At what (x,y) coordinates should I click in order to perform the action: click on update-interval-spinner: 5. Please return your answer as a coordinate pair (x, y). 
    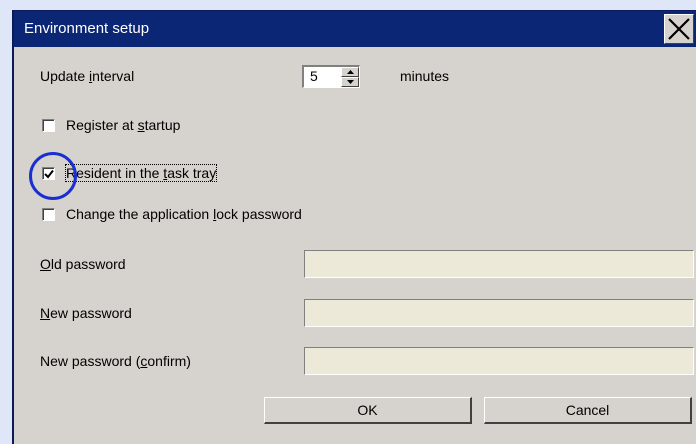
    Looking at the image, I should click on (331, 76).